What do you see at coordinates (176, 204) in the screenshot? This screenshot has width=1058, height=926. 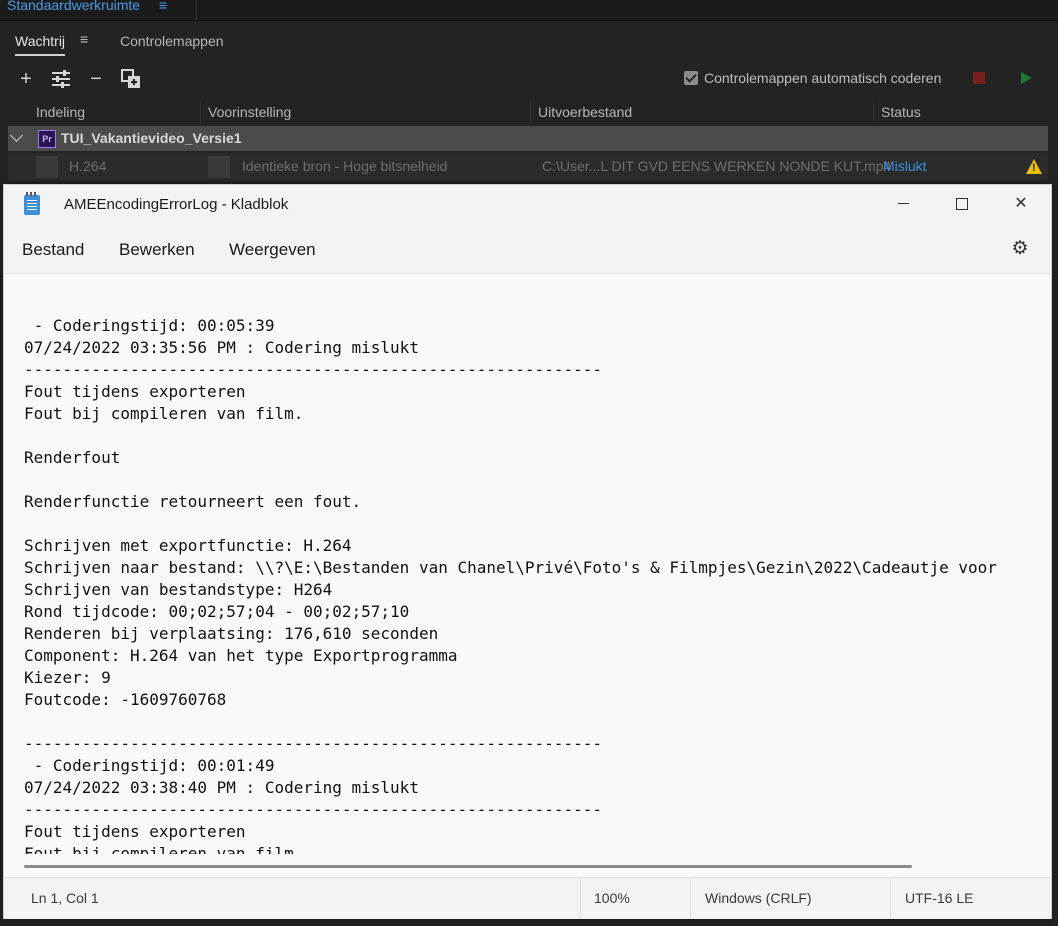 I see `window-title: AMEEncodingErrorLog - Kladblok` at bounding box center [176, 204].